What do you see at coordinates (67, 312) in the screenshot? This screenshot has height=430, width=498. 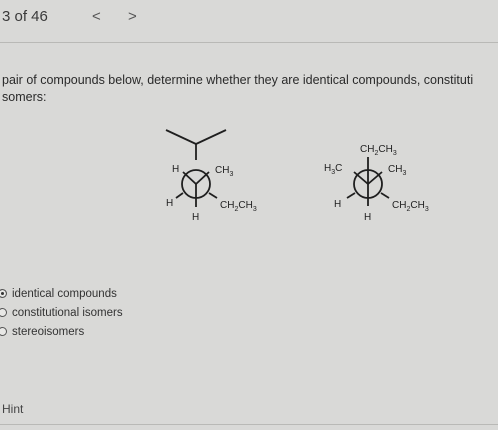 I see `option-label: constitutional isomers` at bounding box center [67, 312].